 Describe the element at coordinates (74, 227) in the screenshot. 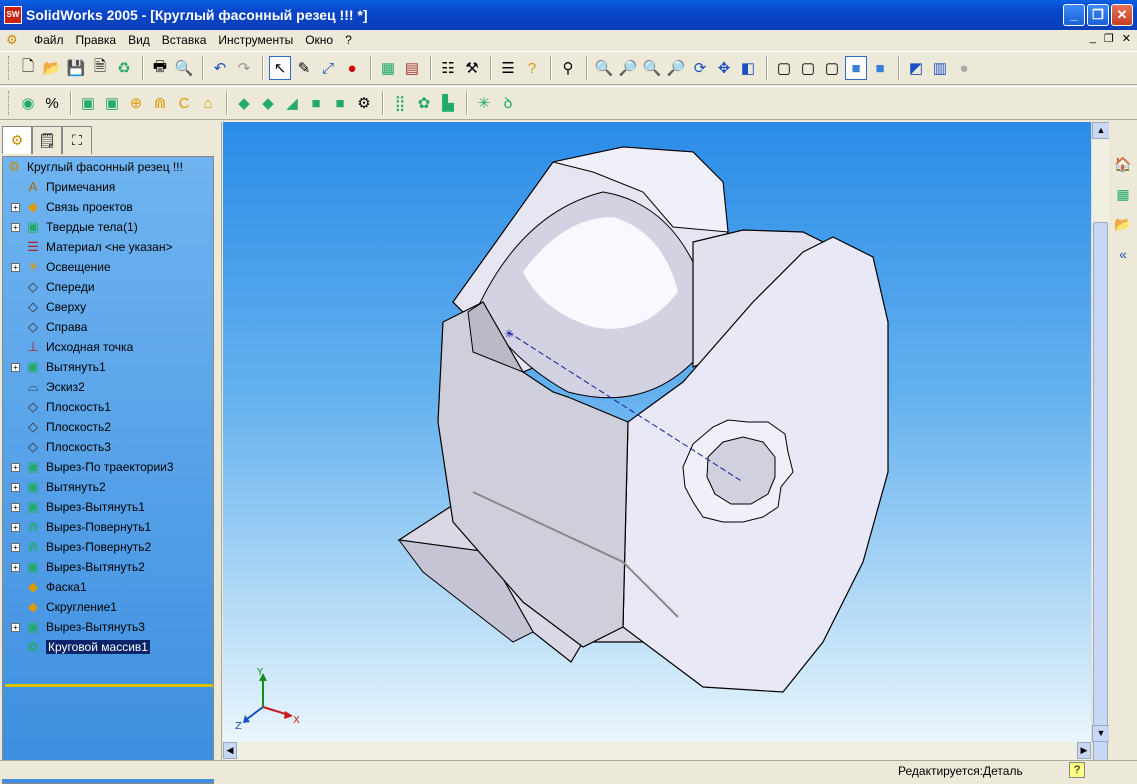

I see `tree-item: + ▣ Твердые тела(1)` at that location.